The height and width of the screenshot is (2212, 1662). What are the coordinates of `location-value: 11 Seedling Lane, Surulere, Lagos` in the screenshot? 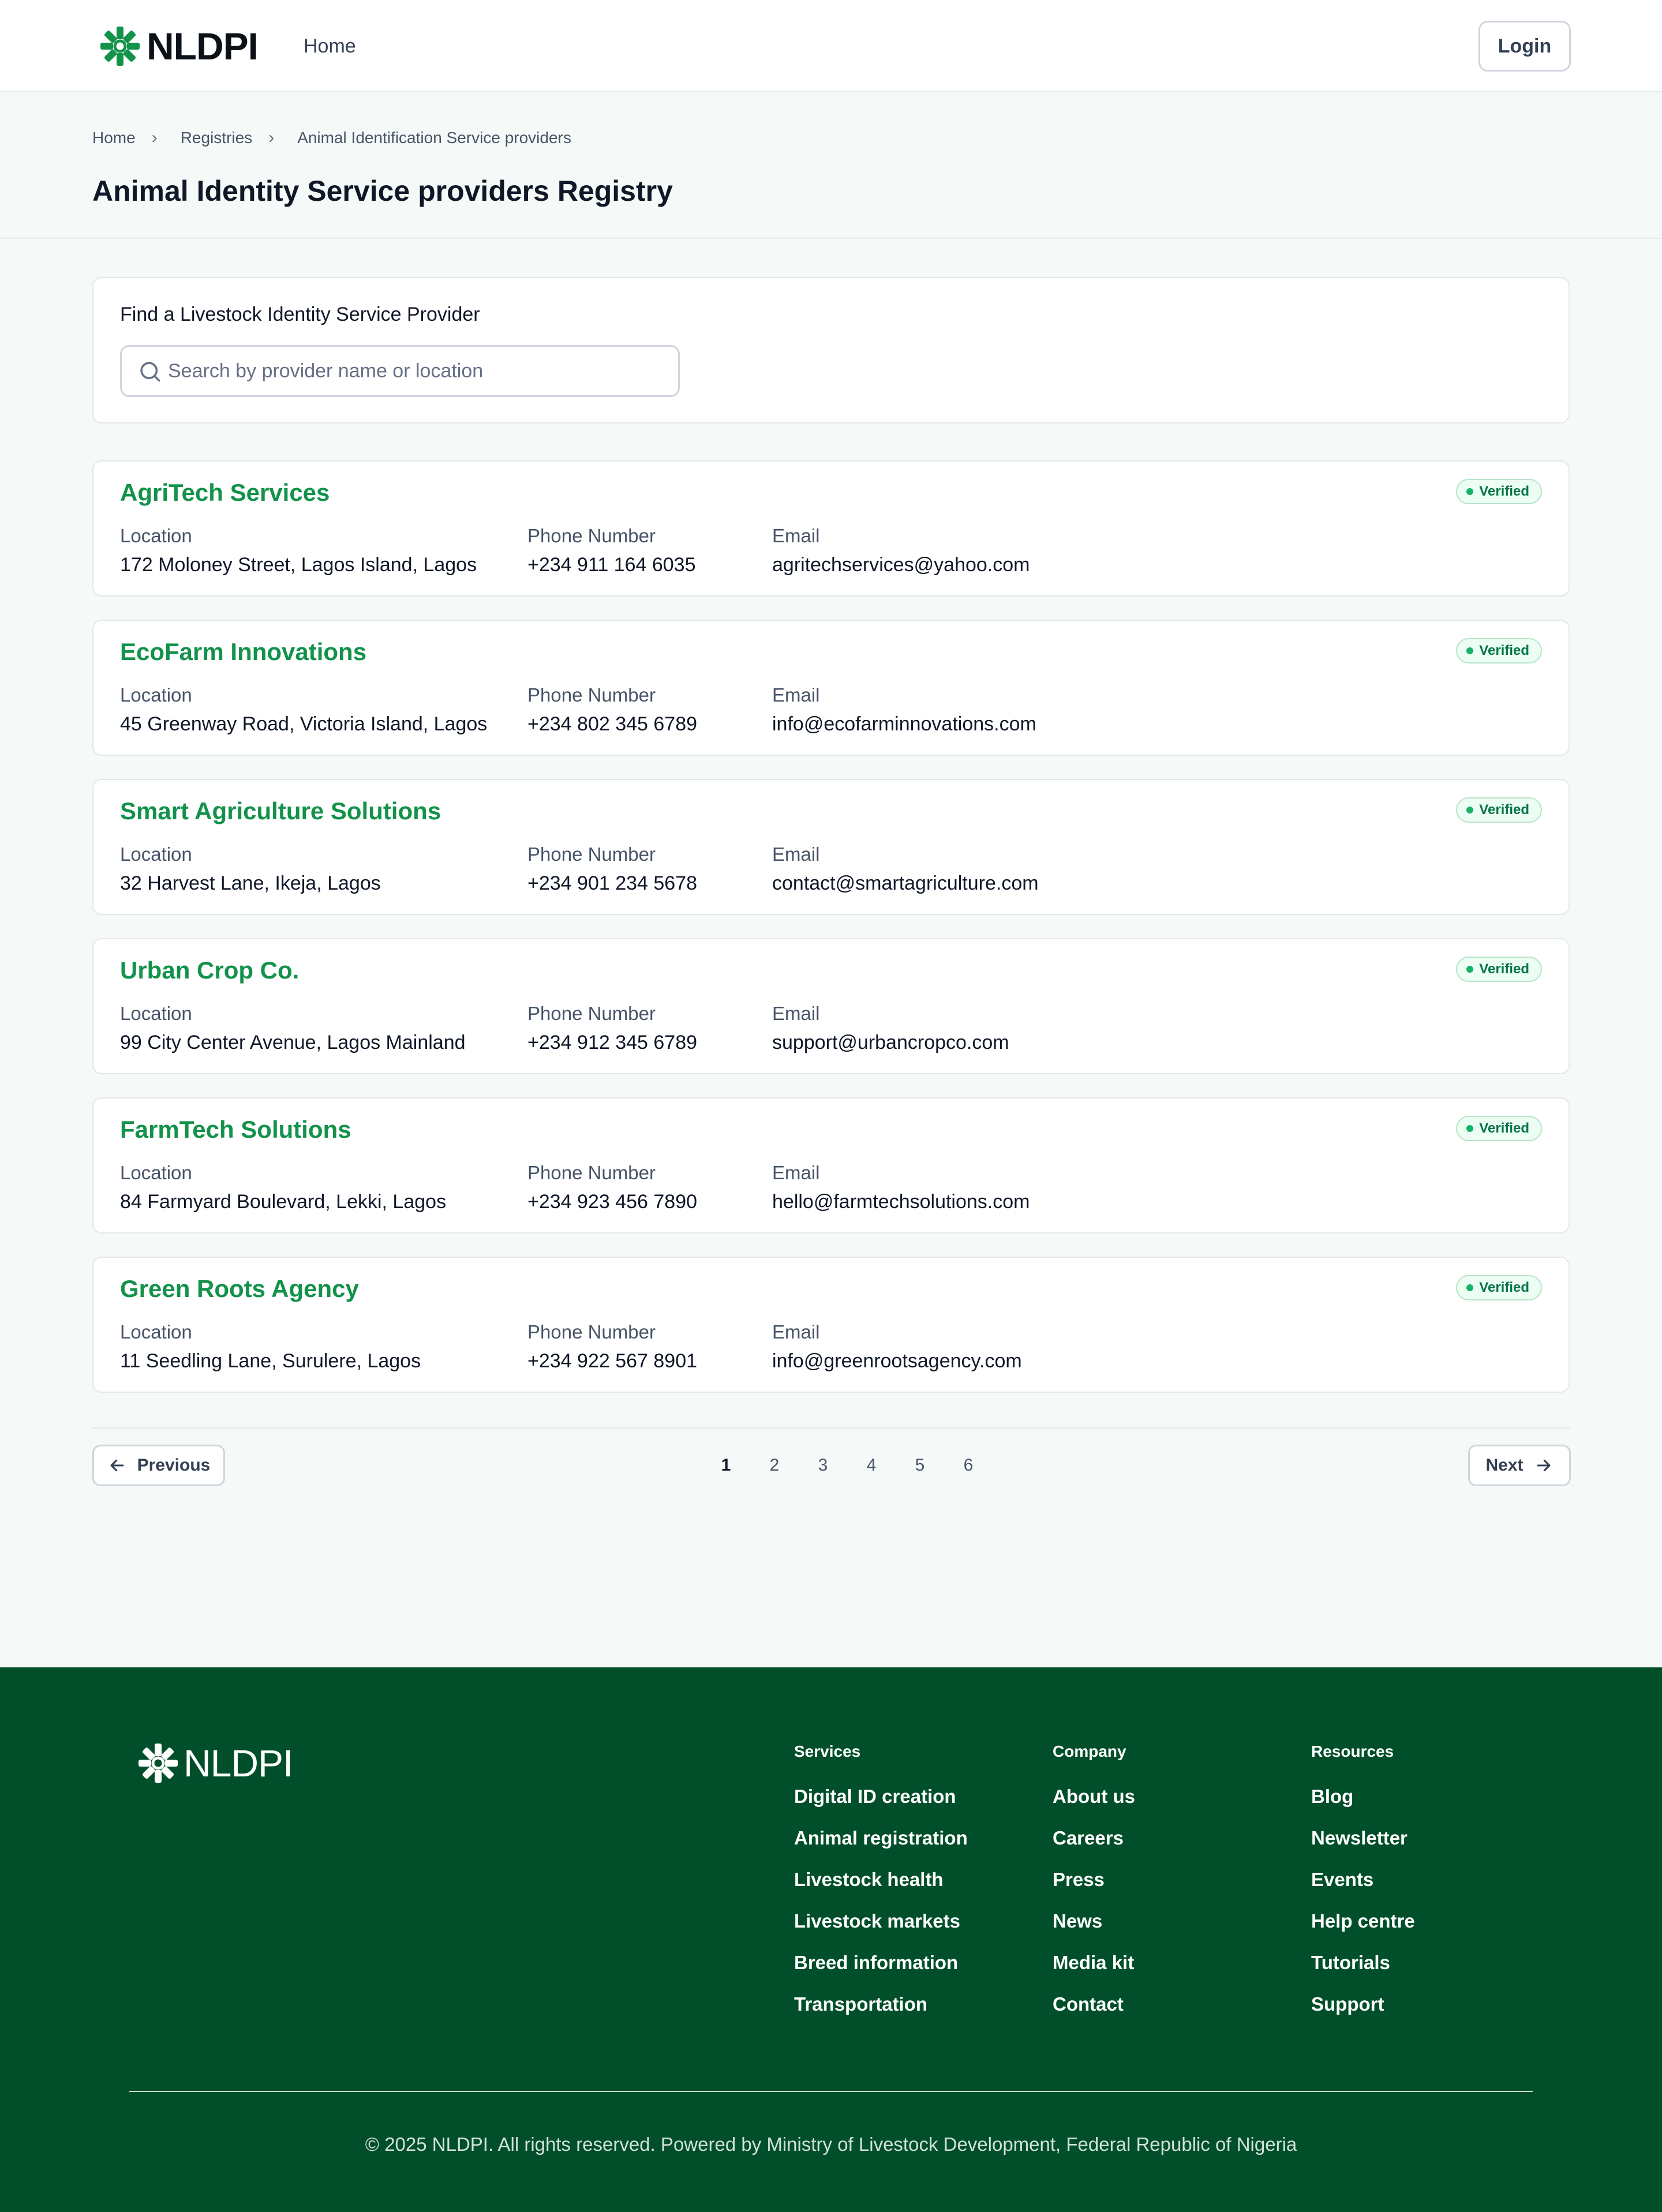 It's located at (270, 1361).